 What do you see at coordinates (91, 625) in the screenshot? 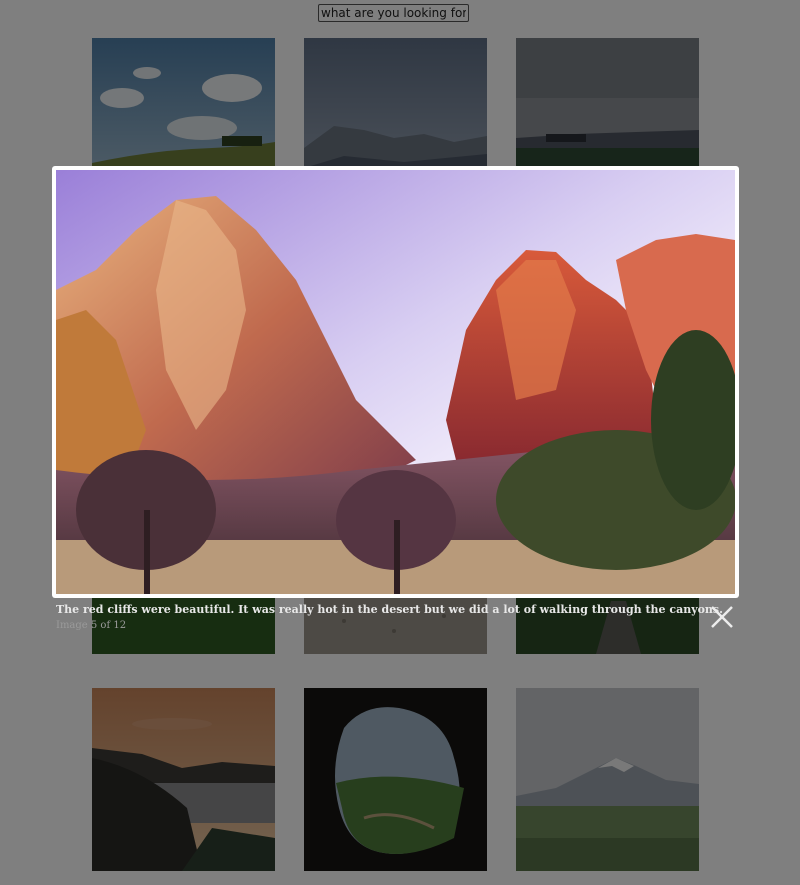
I see `lightbox-counter: Image 5 of 12` at bounding box center [91, 625].